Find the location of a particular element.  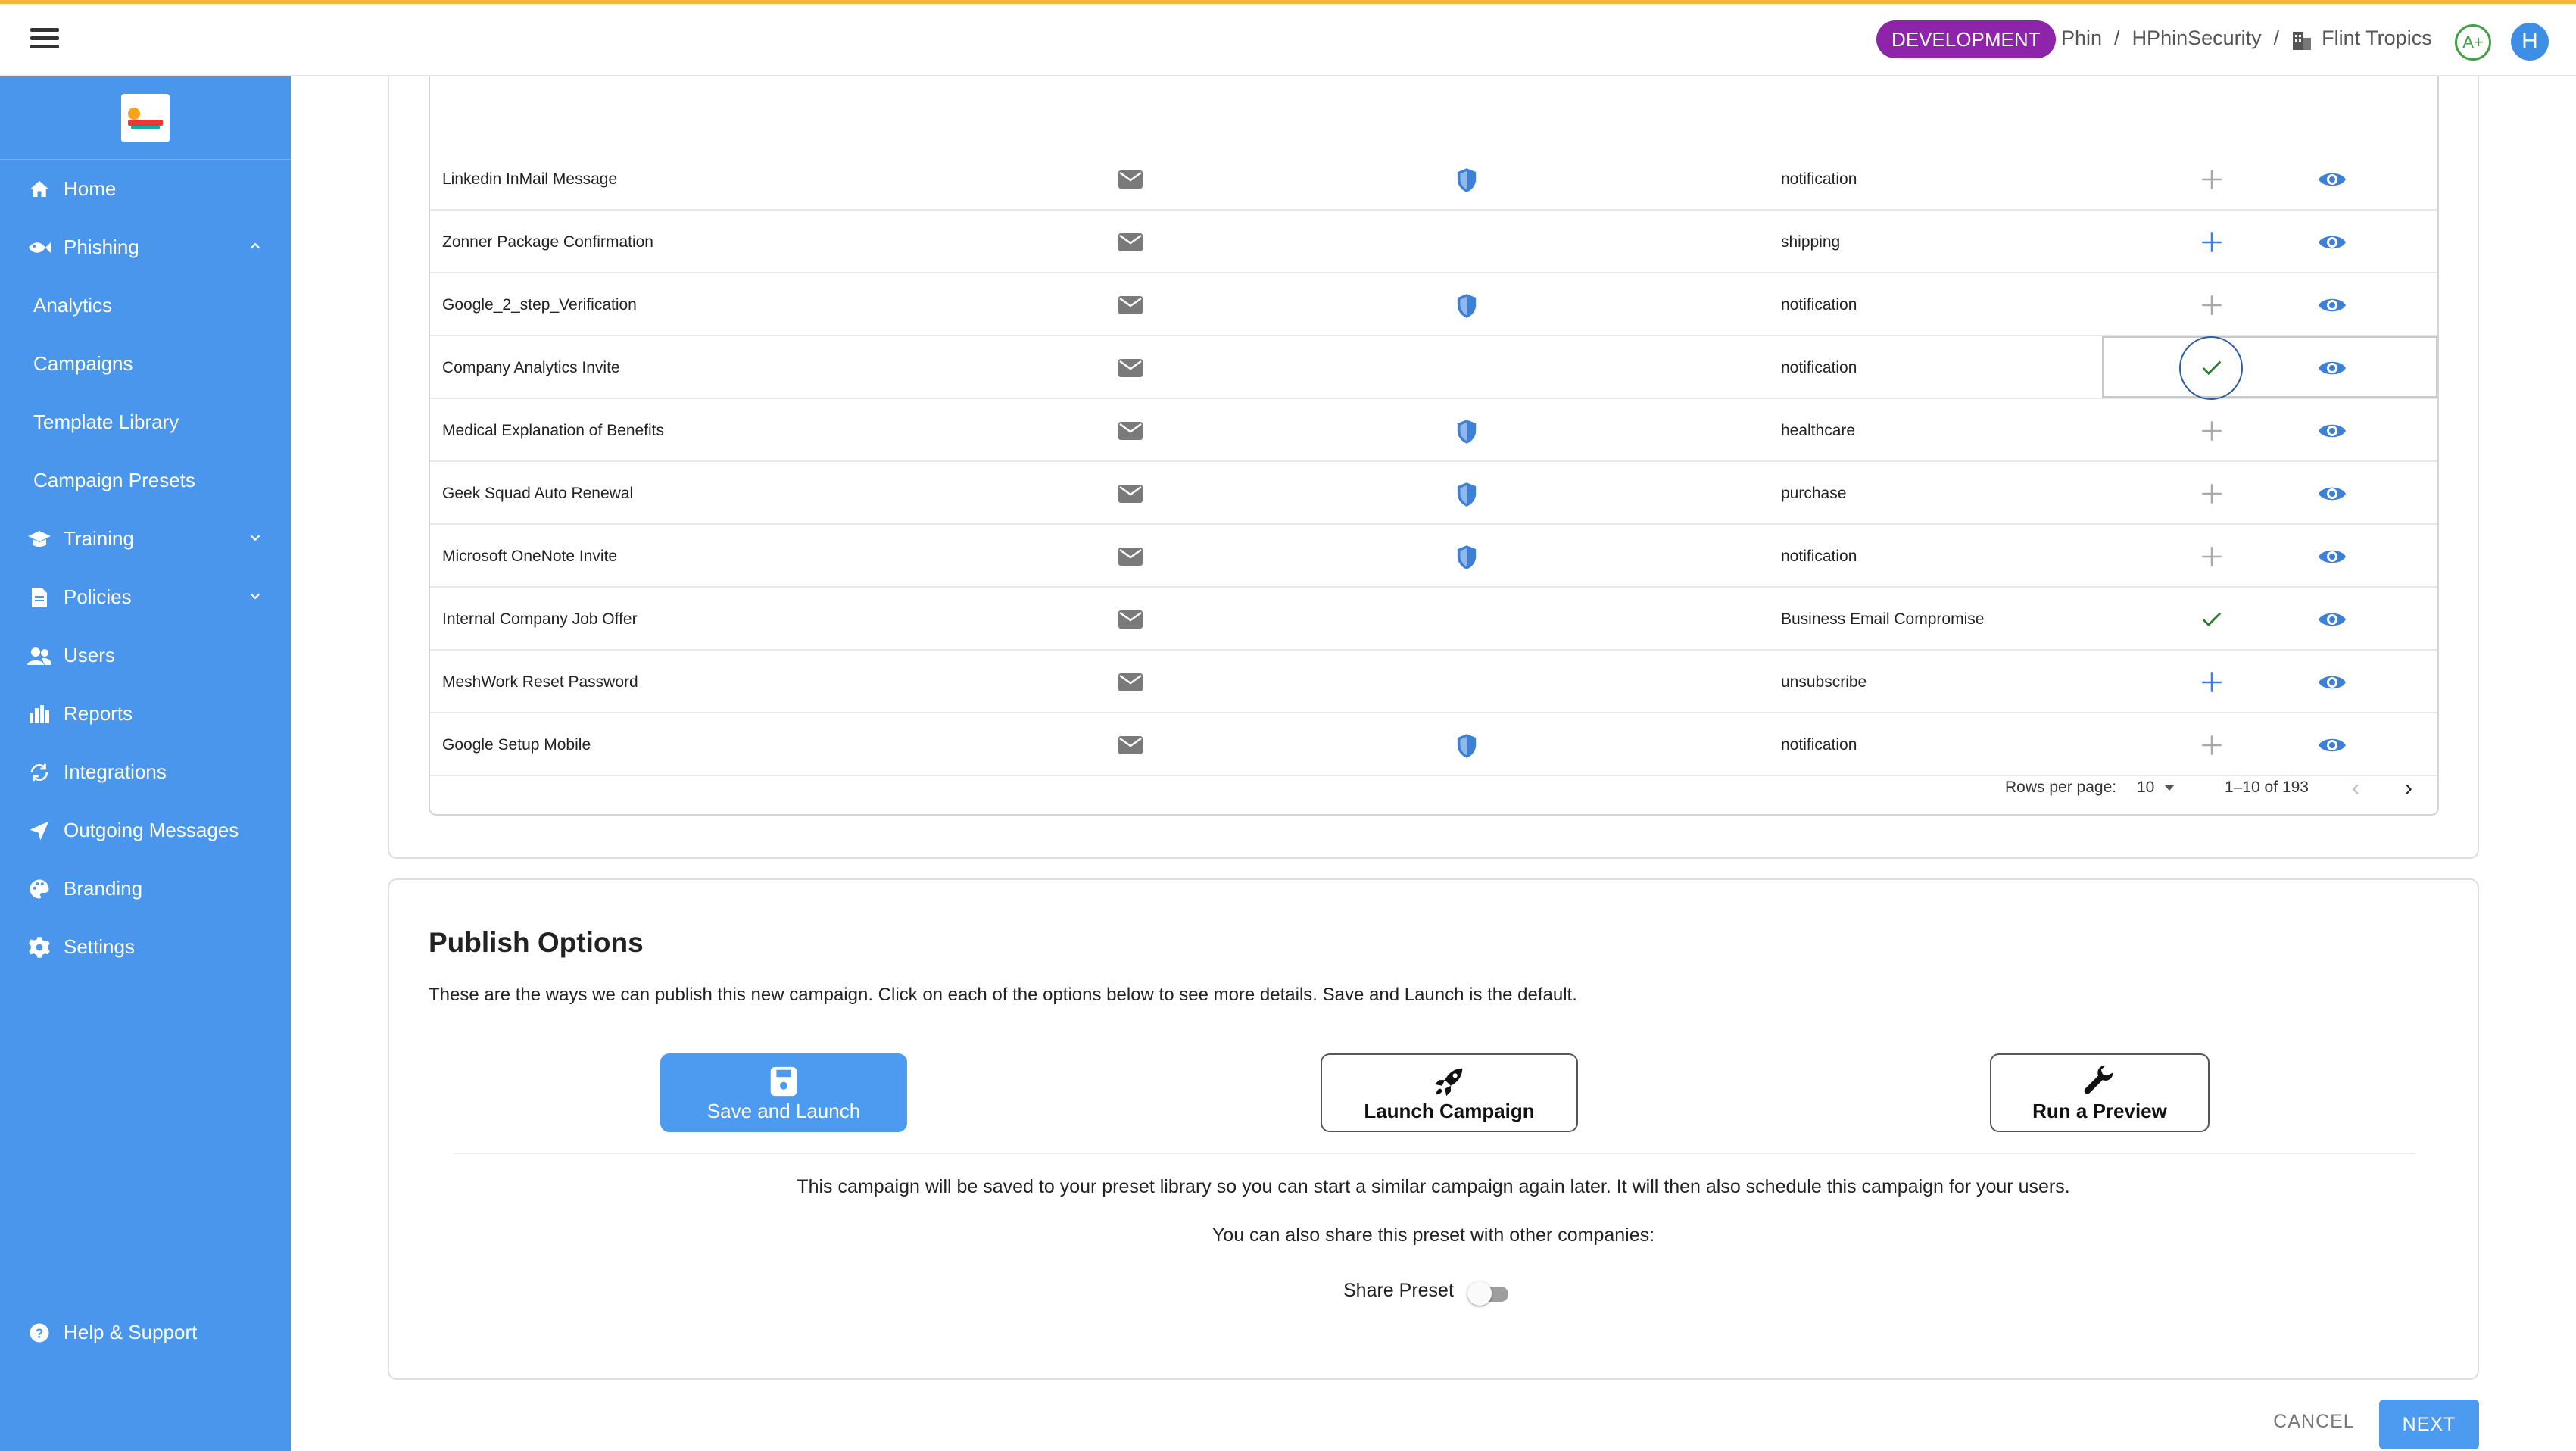

focused-cell is located at coordinates (2269, 367).